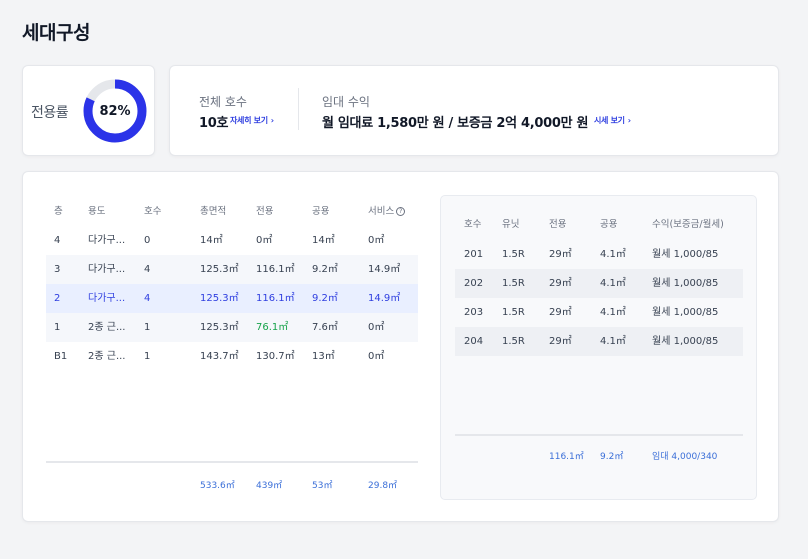 The height and width of the screenshot is (559, 808). What do you see at coordinates (232, 211) in the screenshot?
I see `floor-table-header: 층 용도 호수 총면적 전용 공용 서비스?` at bounding box center [232, 211].